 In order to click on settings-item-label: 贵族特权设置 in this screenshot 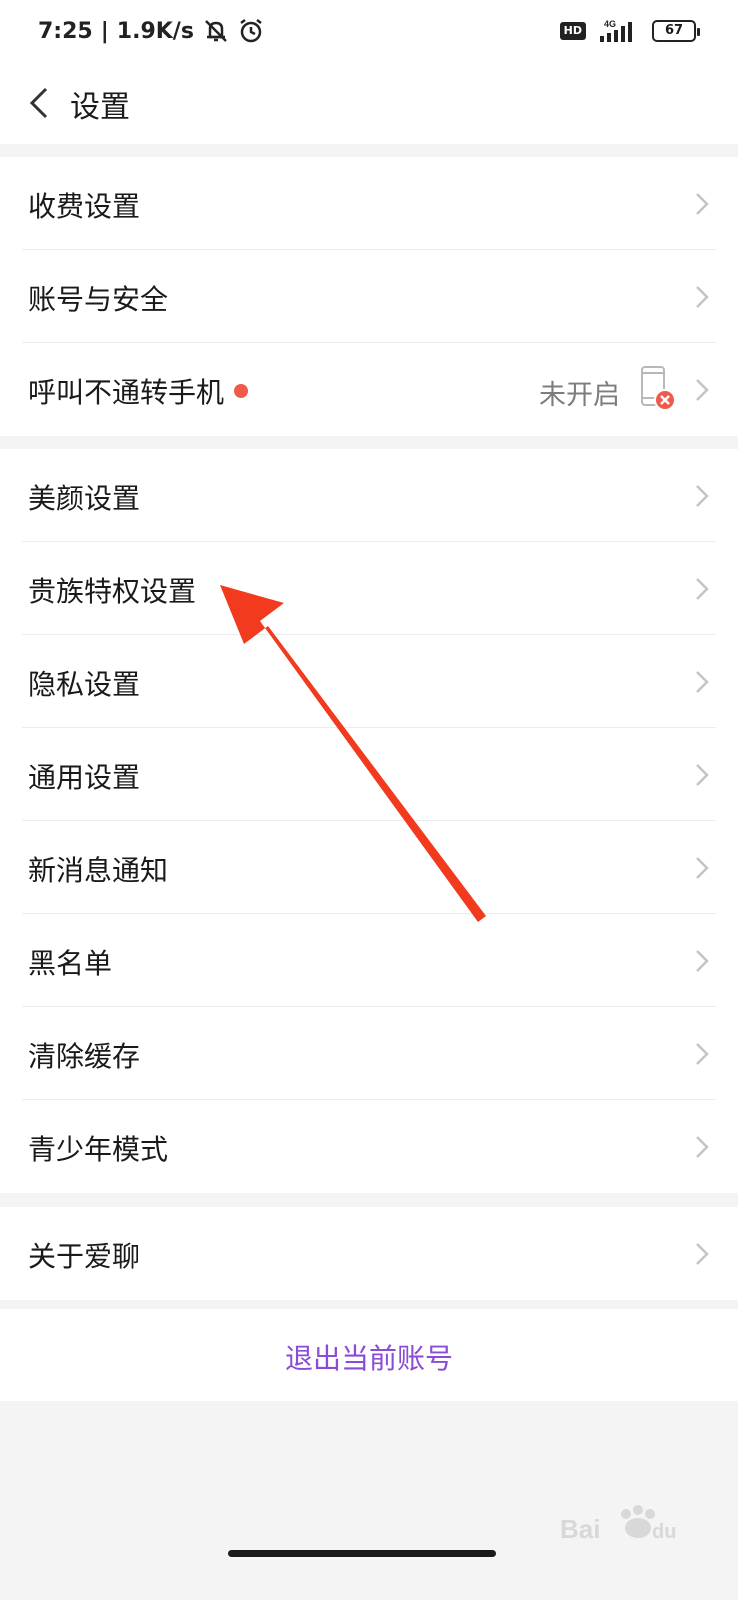, I will do `click(112, 591)`.